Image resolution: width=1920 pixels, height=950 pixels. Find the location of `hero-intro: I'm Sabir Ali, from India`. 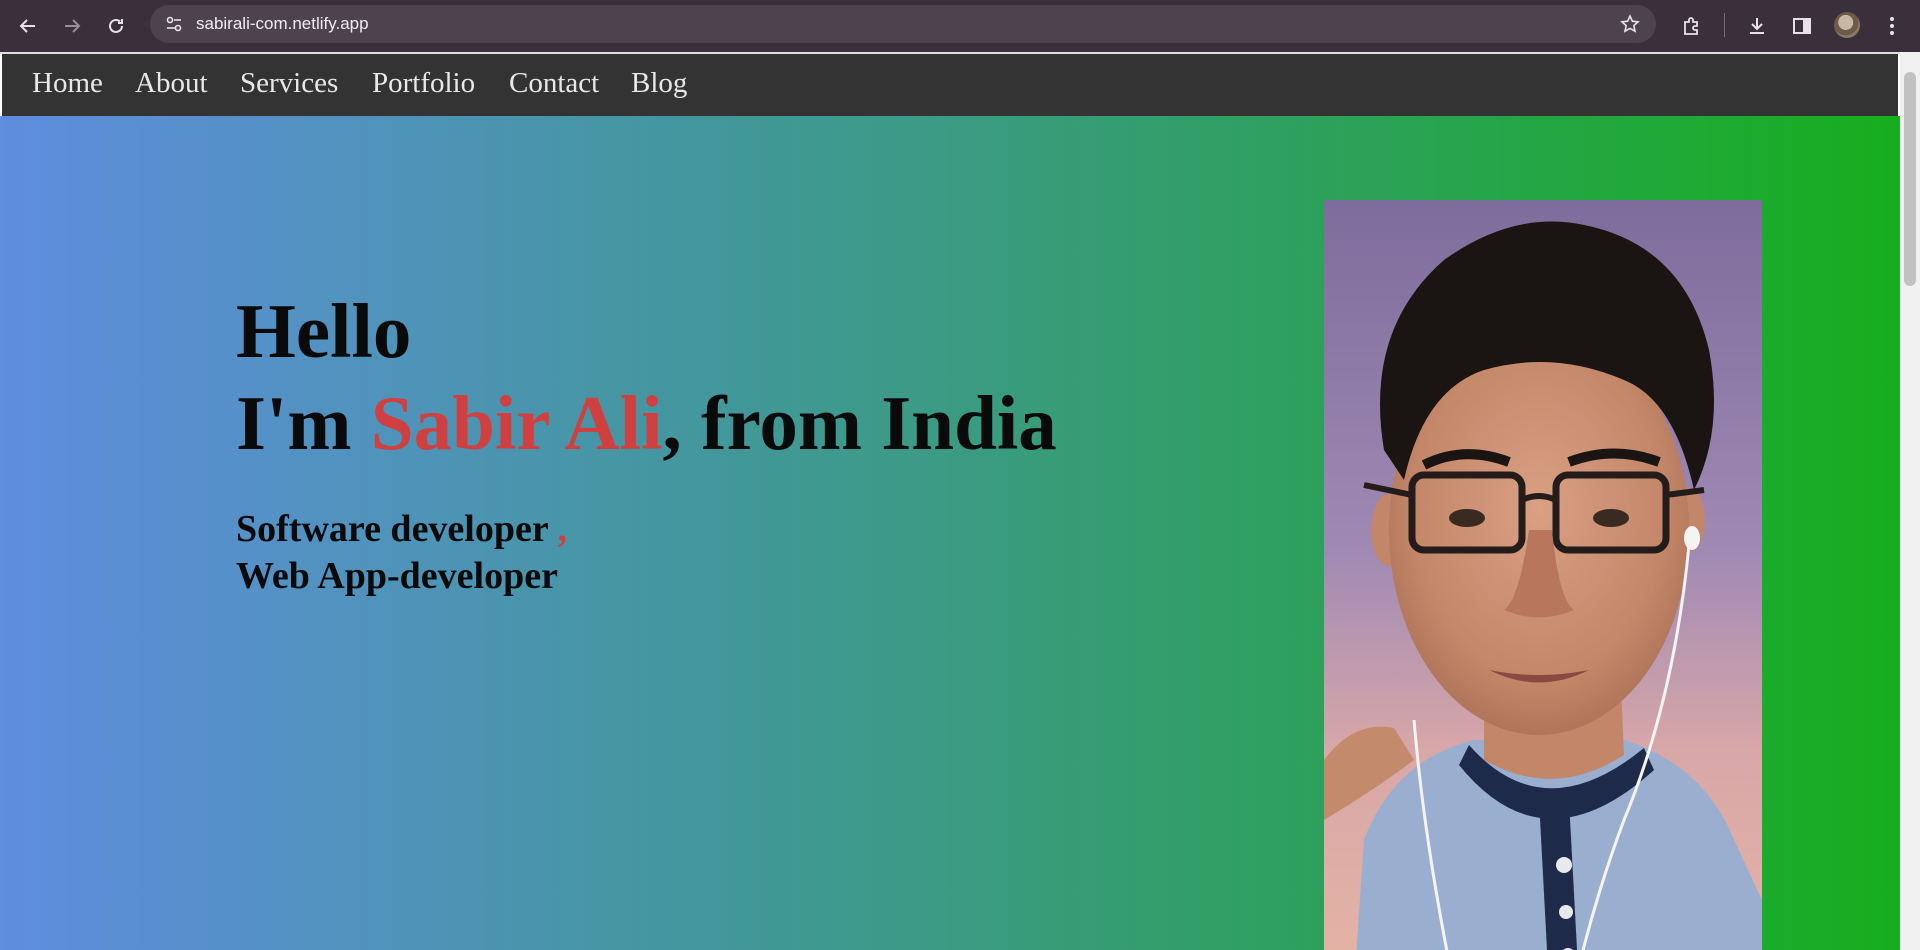

hero-intro: I'm Sabir Ali, from India is located at coordinates (646, 423).